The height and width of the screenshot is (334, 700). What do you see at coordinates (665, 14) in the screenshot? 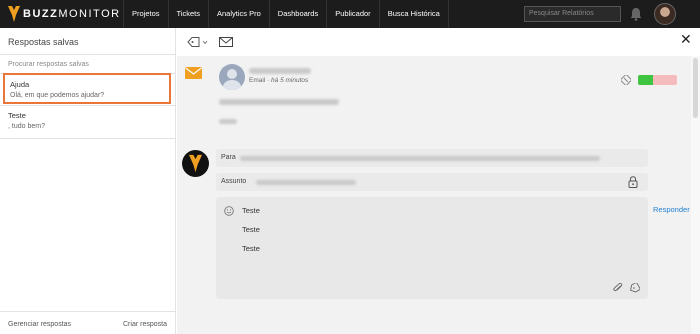
I see `user-avatar` at bounding box center [665, 14].